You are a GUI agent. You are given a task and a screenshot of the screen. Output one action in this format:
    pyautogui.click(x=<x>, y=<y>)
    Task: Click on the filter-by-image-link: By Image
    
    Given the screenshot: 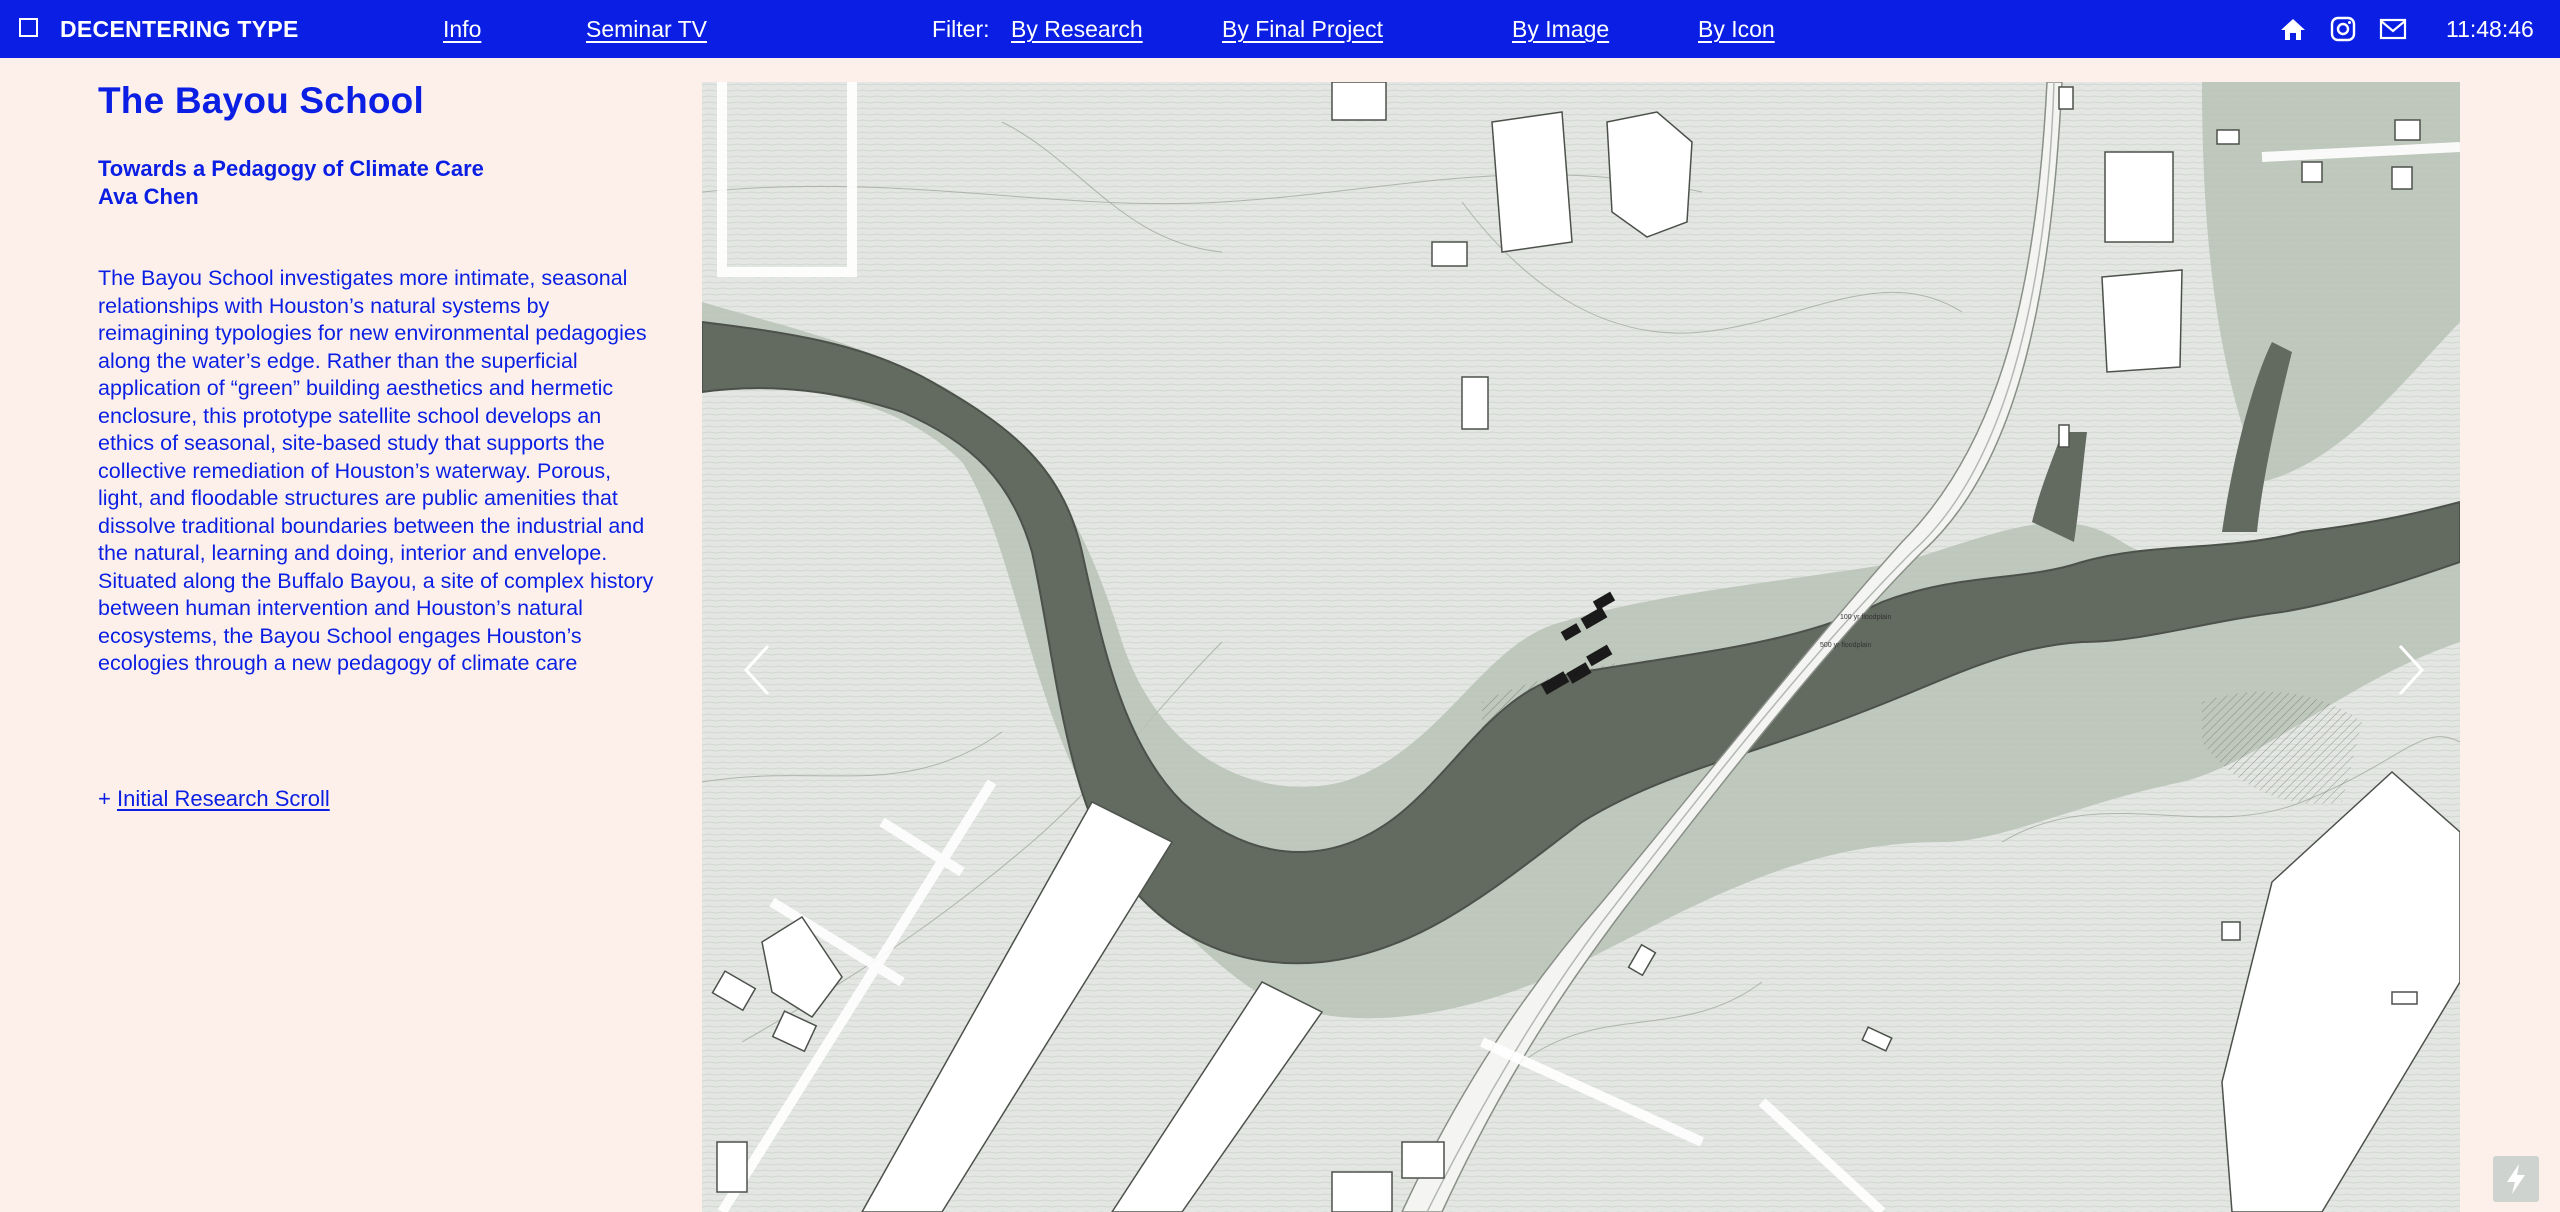 What is the action you would take?
    pyautogui.click(x=1560, y=29)
    